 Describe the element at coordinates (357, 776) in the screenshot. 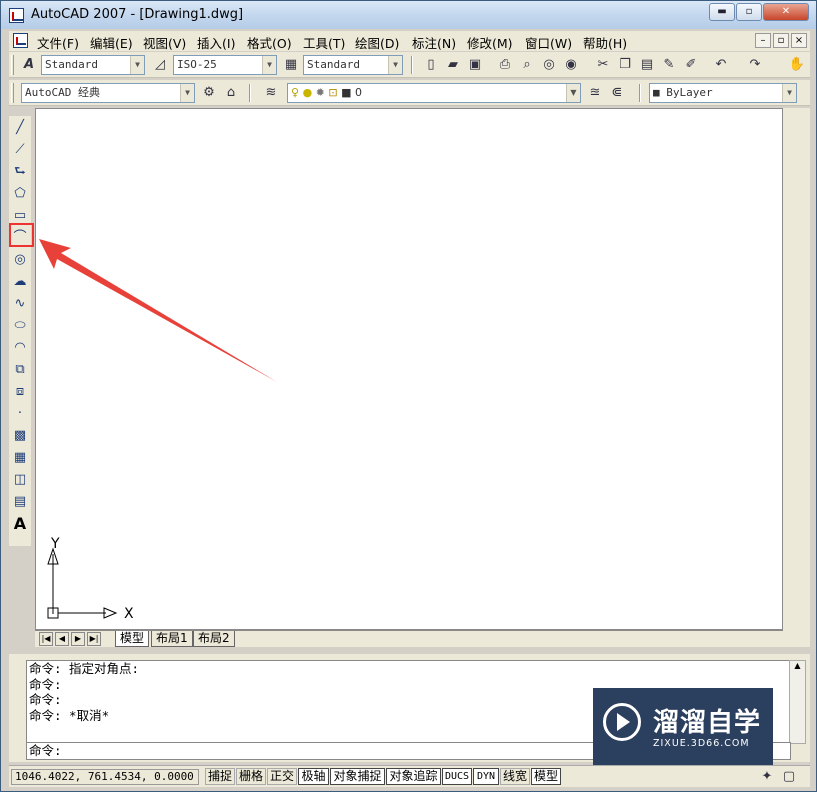

I see `osnap-toggle: 对象捕捉` at that location.